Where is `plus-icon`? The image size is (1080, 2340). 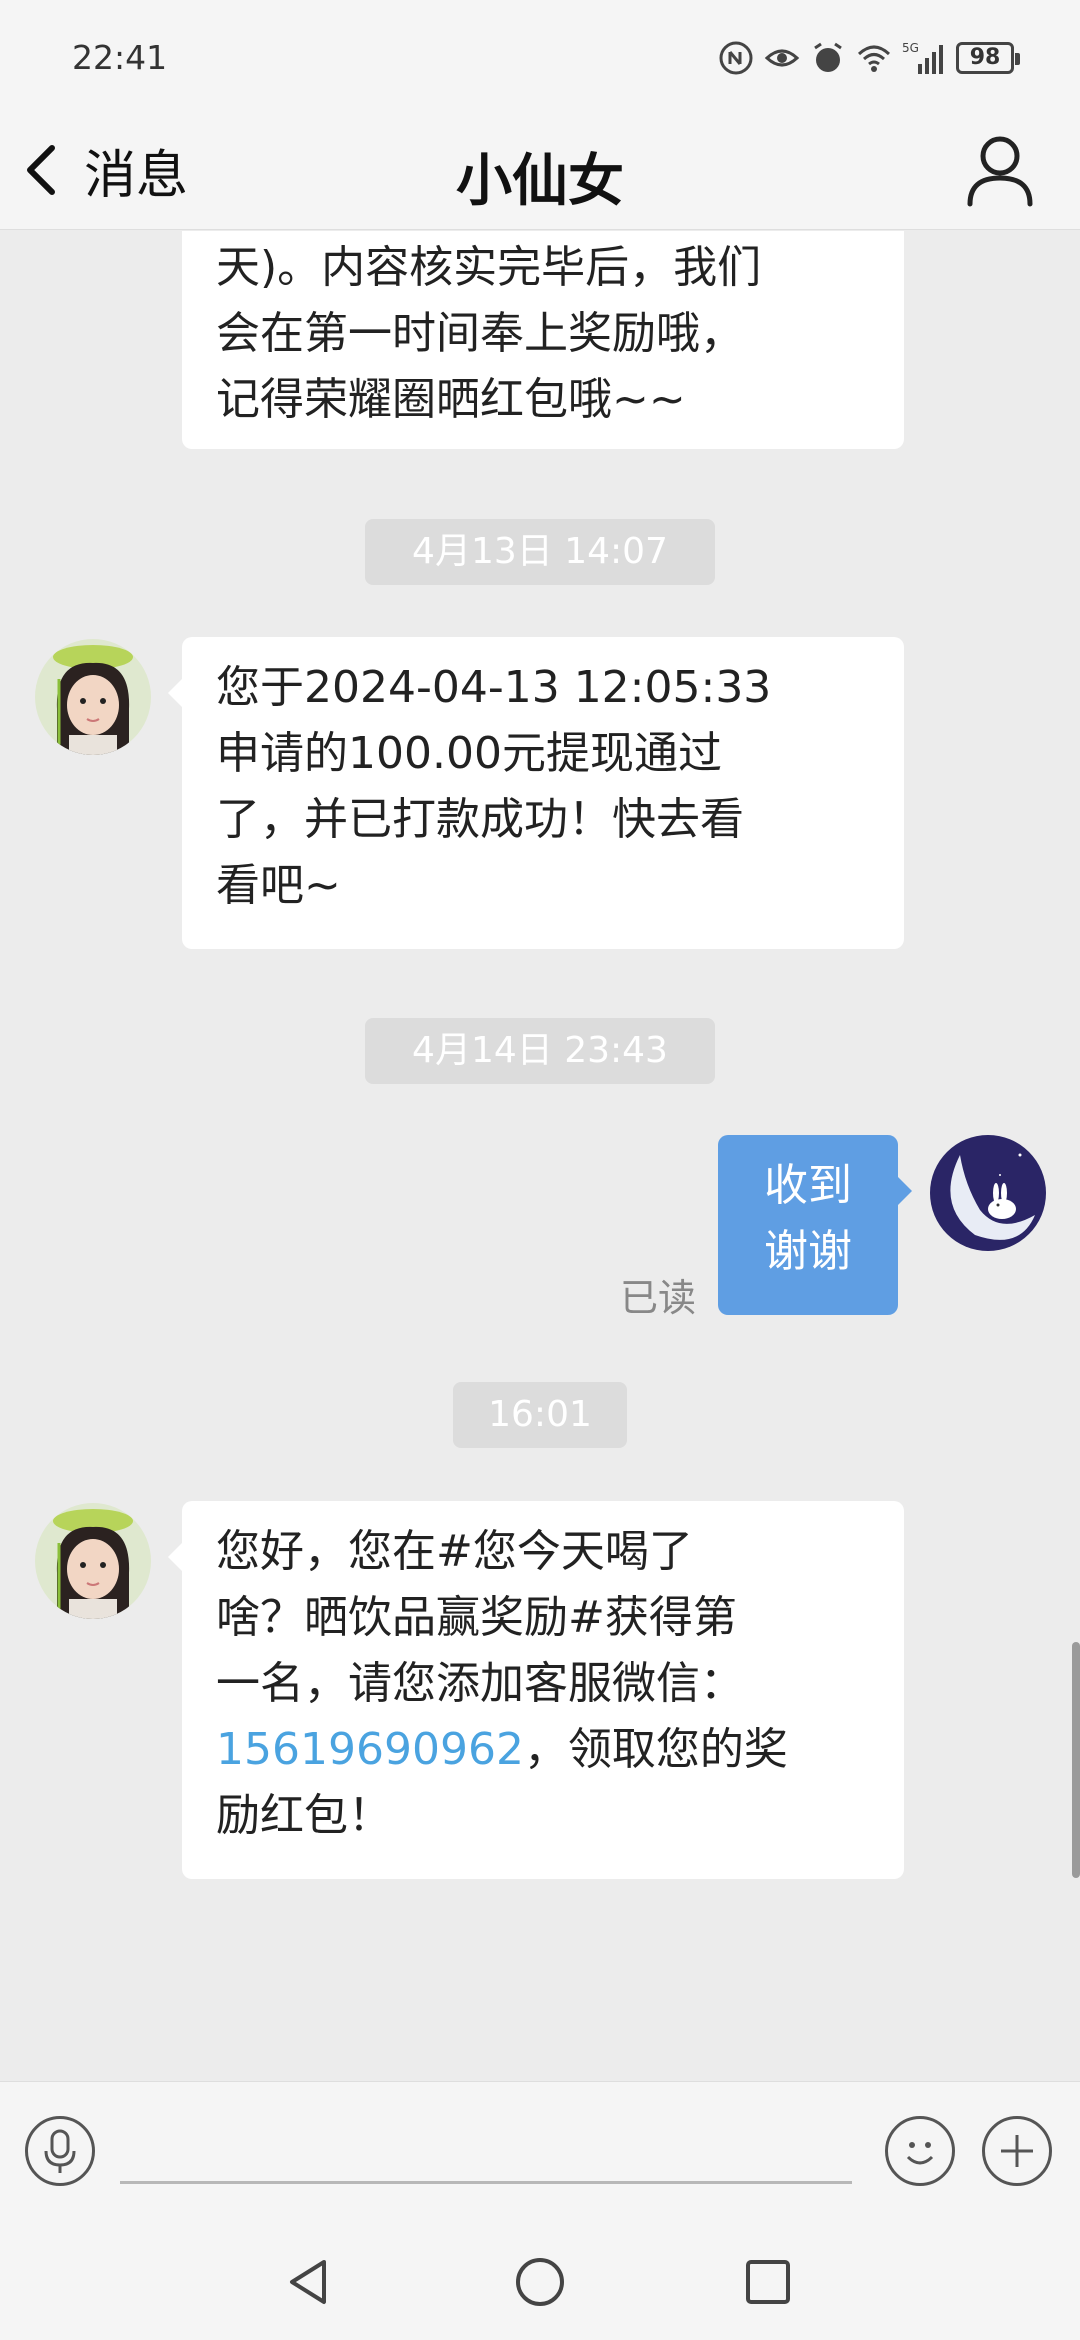
plus-icon is located at coordinates (1017, 2151).